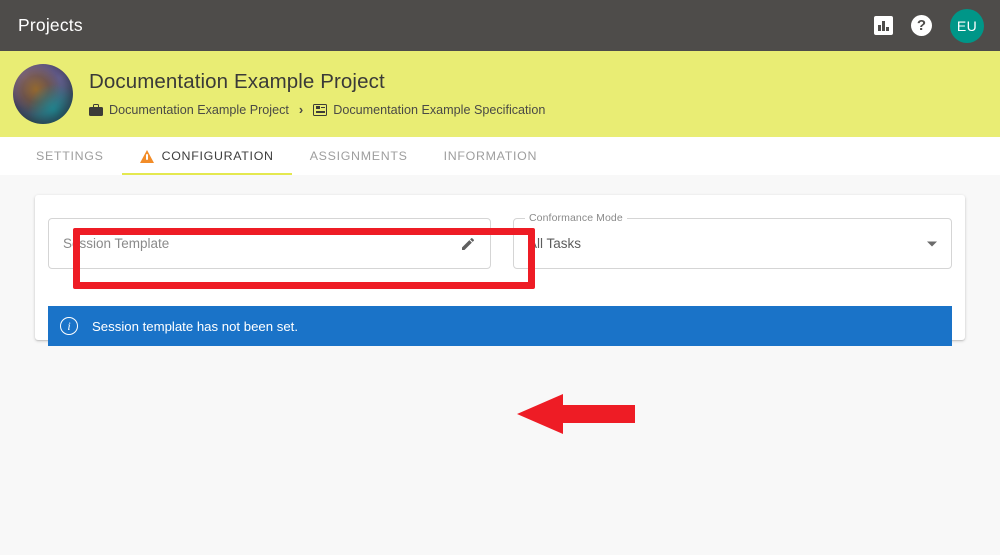 This screenshot has width=1000, height=555. What do you see at coordinates (146, 156) in the screenshot?
I see `warning-triangle-icon` at bounding box center [146, 156].